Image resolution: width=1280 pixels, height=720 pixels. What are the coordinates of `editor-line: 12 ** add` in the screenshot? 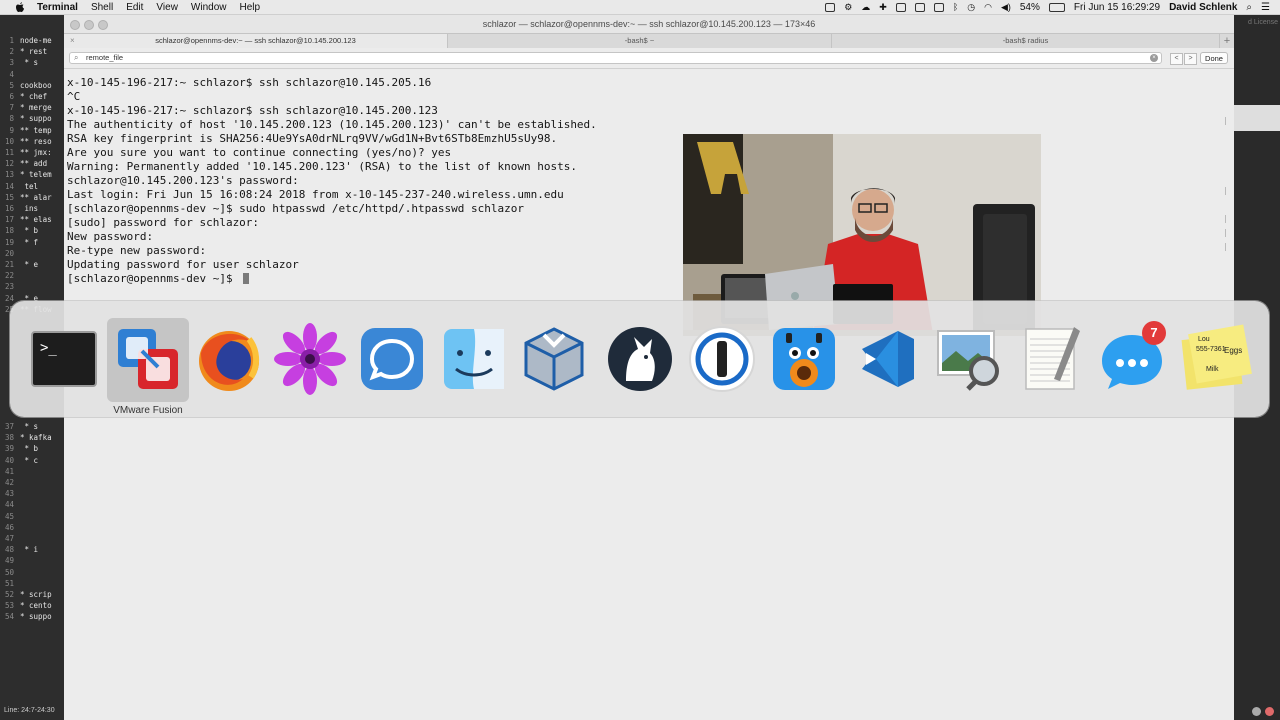 It's located at (32, 164).